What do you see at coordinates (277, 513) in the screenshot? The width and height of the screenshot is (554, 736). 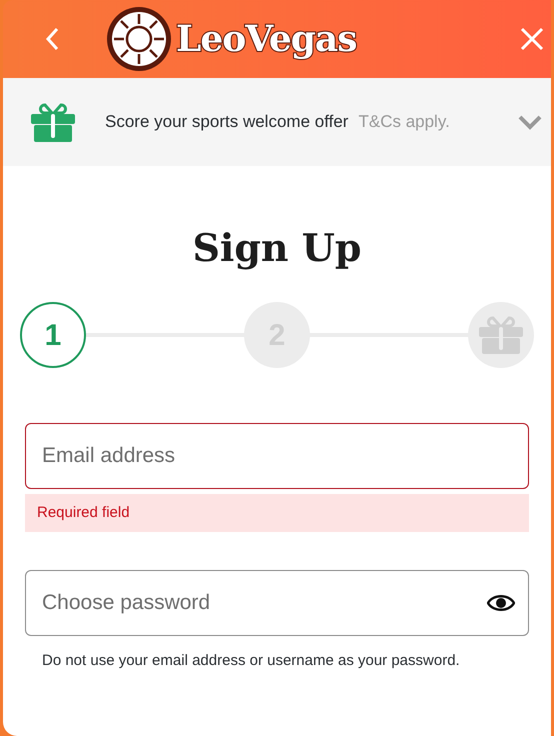 I see `error-message: Required field` at bounding box center [277, 513].